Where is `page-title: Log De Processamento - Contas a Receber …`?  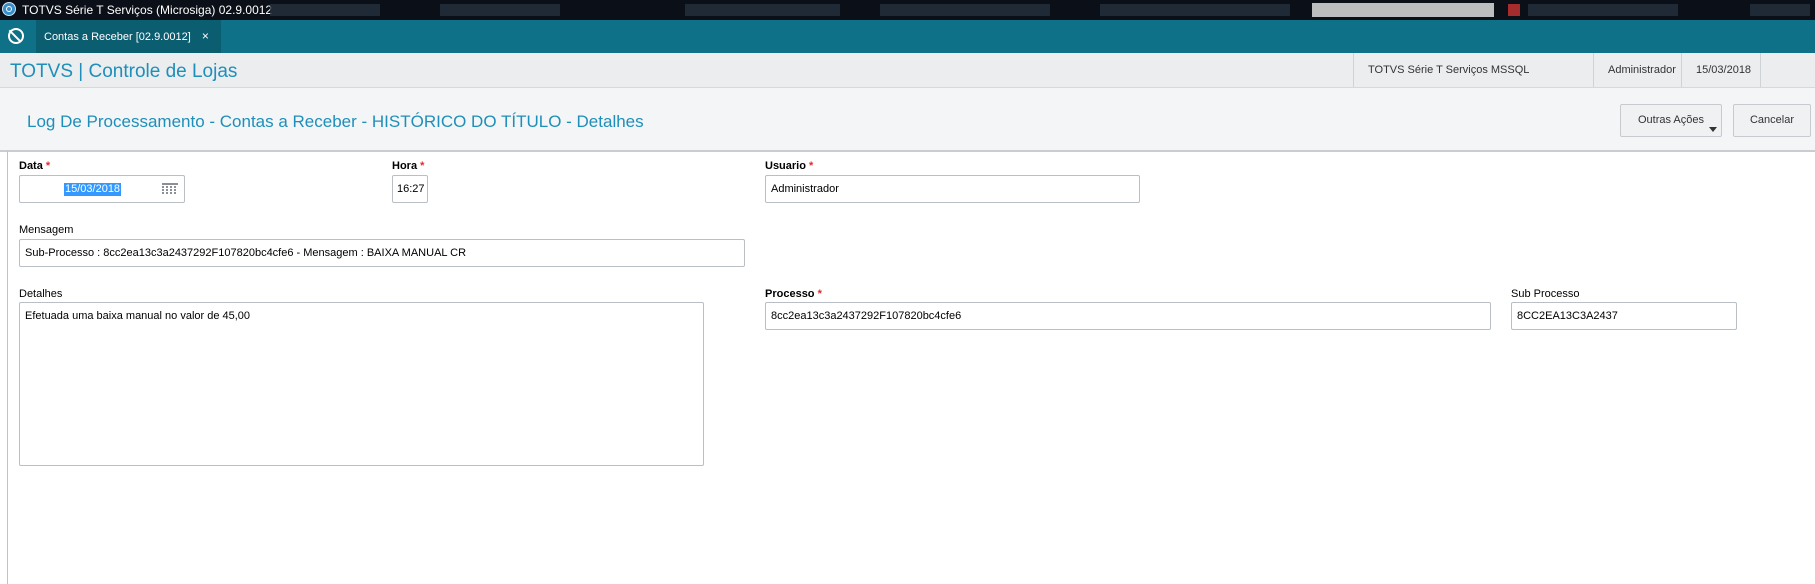 page-title: Log De Processamento - Contas a Receber … is located at coordinates (335, 121).